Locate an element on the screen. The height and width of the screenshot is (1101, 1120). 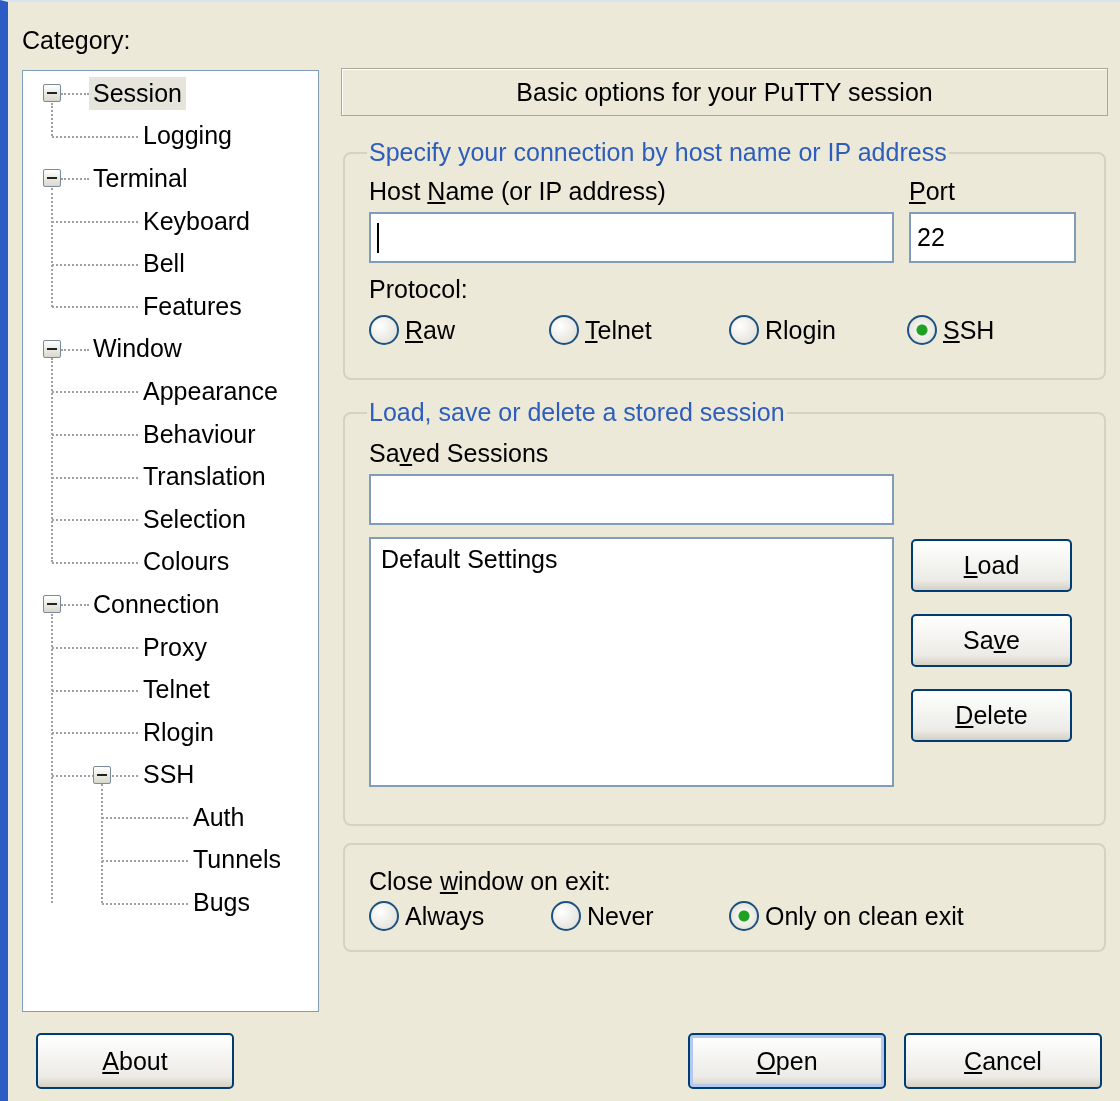
list-entry: Default Settings is located at coordinates (469, 559).